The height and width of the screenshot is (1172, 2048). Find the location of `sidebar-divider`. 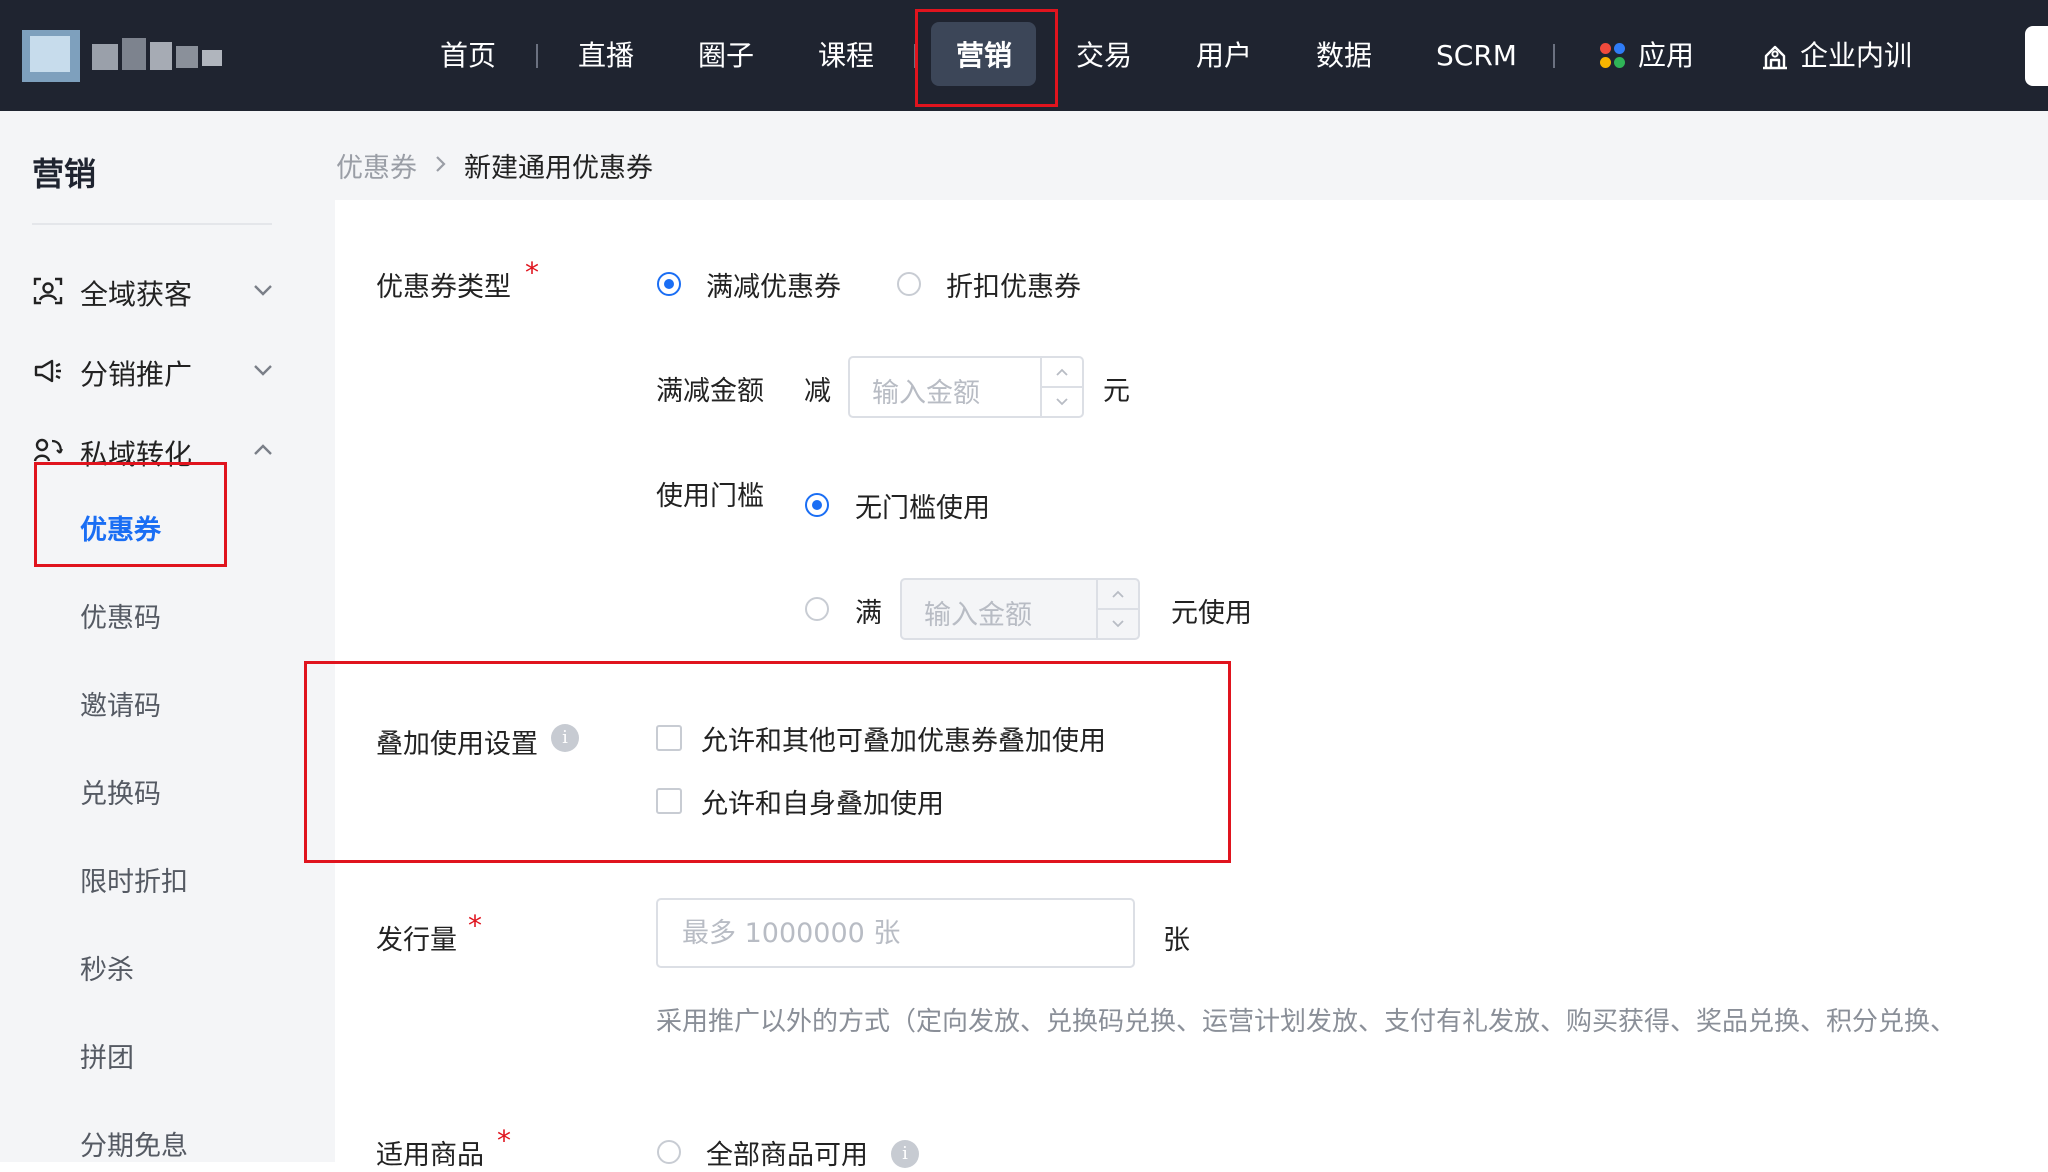

sidebar-divider is located at coordinates (152, 224).